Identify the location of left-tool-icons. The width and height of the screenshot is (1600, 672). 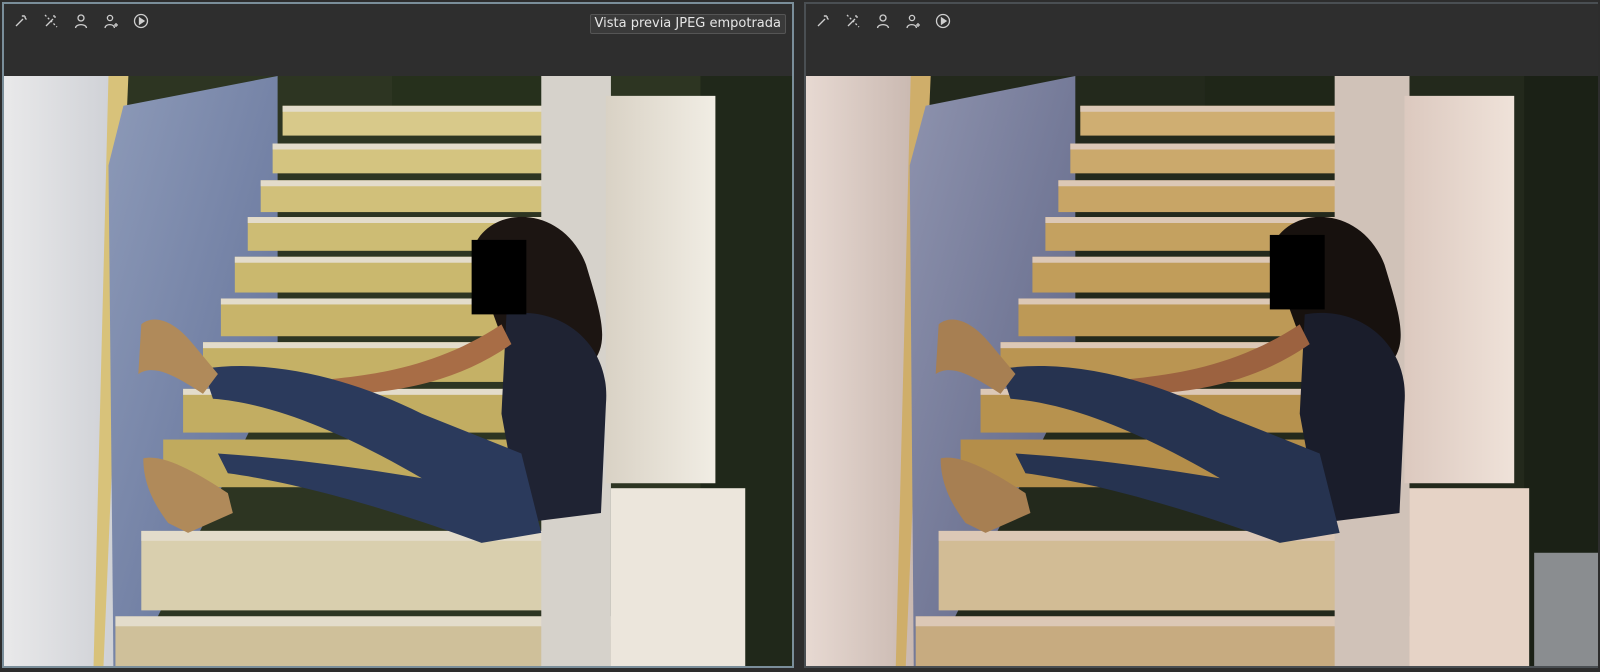
(81, 21).